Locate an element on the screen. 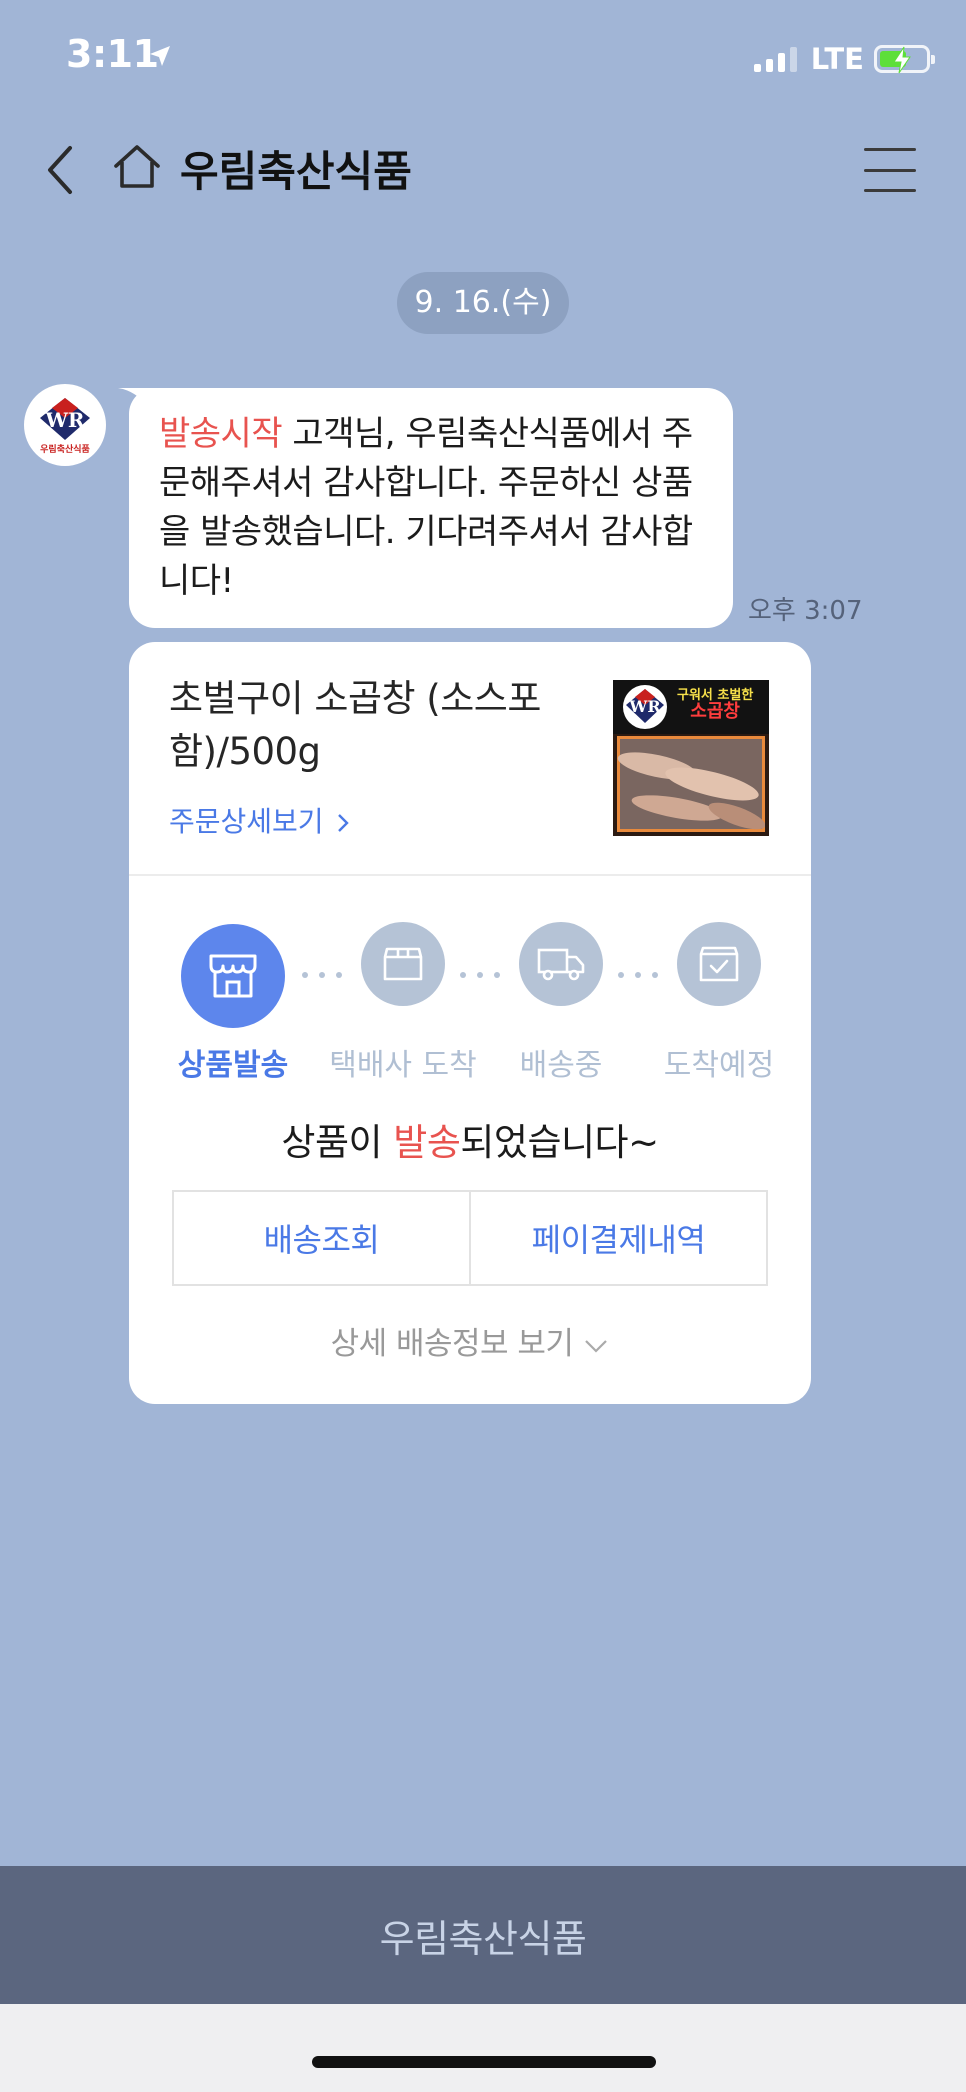 The width and height of the screenshot is (966, 2092). status-indicators: LTE is located at coordinates (844, 59).